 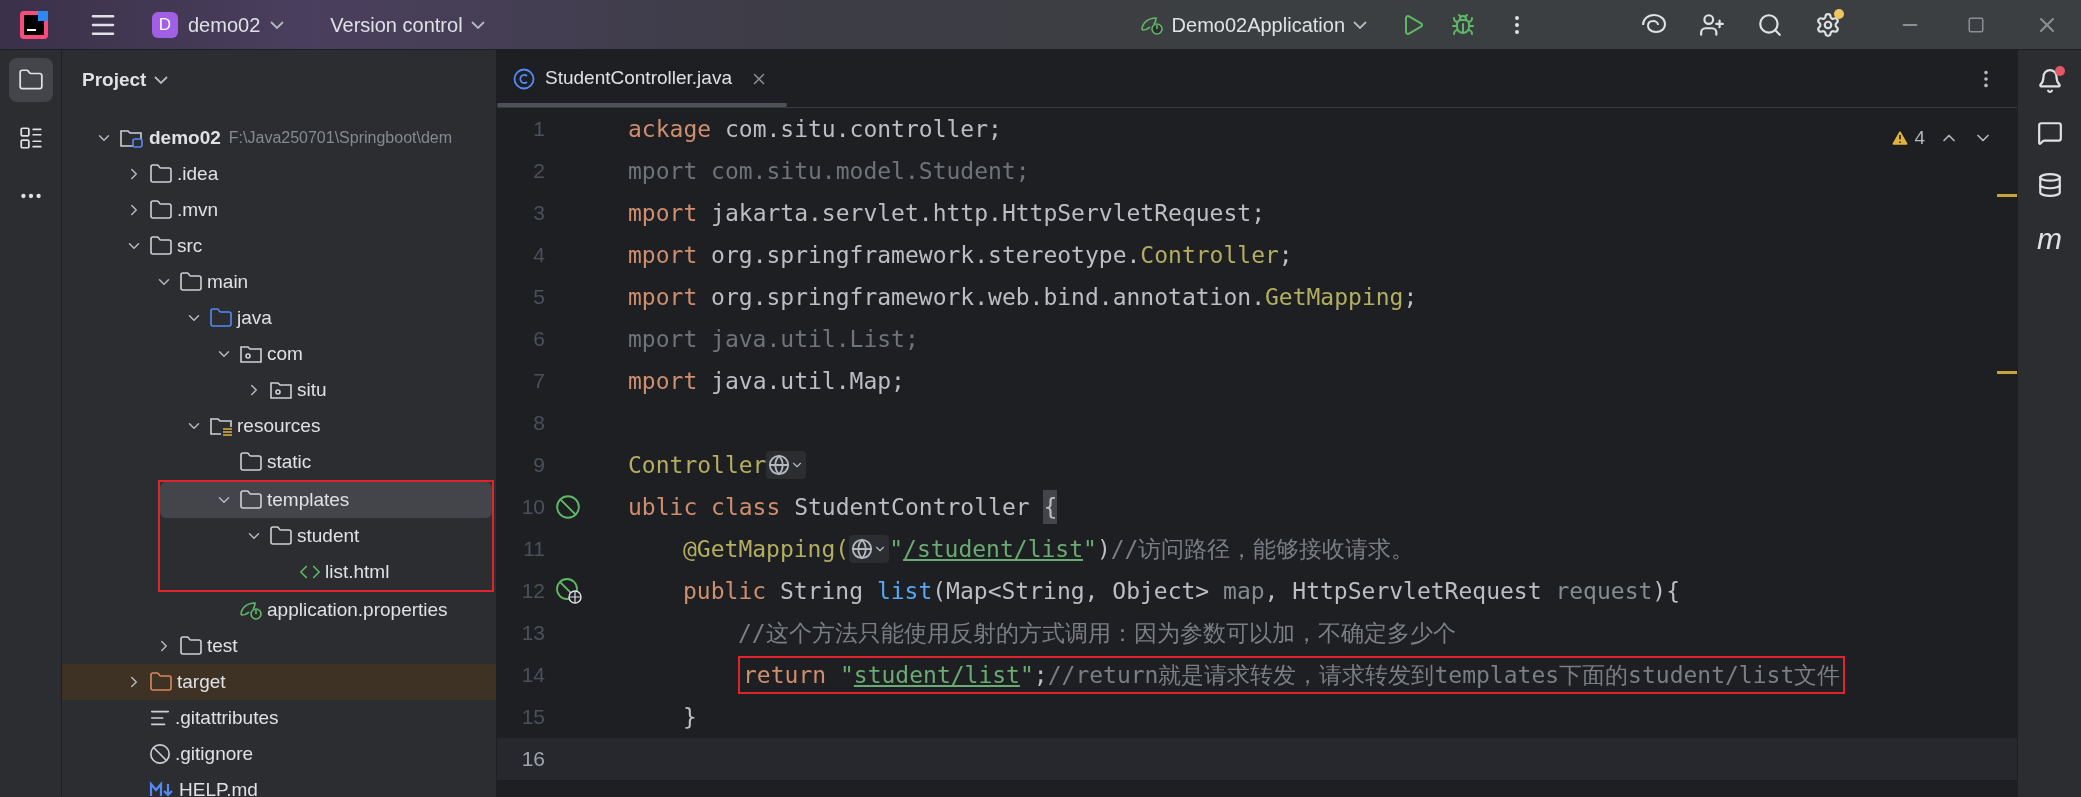 What do you see at coordinates (289, 461) in the screenshot?
I see `tree-item-label: static` at bounding box center [289, 461].